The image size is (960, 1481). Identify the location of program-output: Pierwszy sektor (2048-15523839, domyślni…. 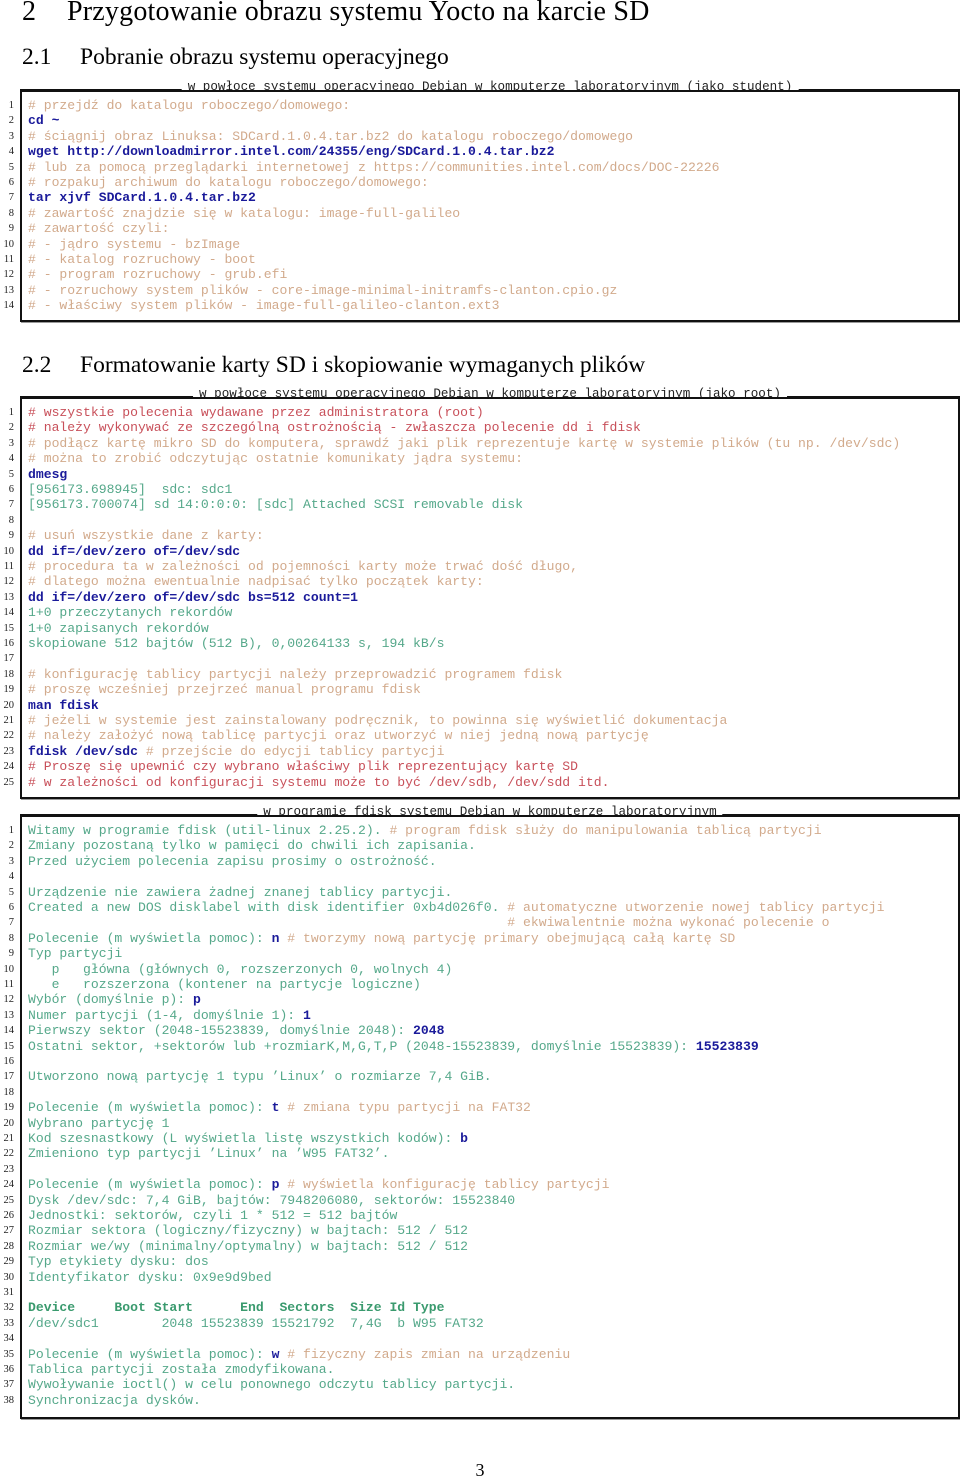
(221, 1031).